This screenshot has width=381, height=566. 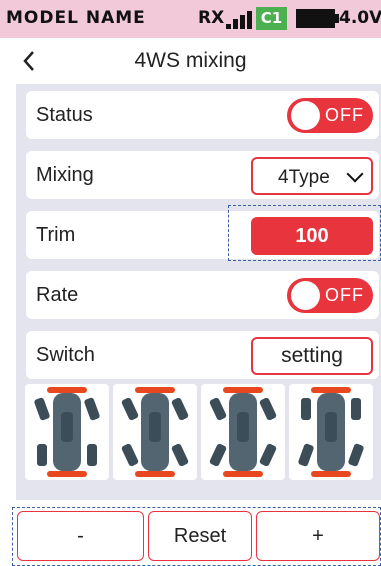 I want to click on status-toggle: OFF, so click(x=330, y=115).